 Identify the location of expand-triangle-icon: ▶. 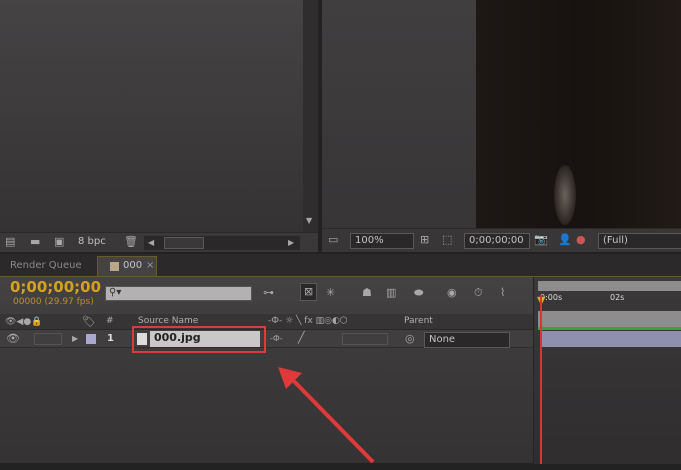
(75, 339).